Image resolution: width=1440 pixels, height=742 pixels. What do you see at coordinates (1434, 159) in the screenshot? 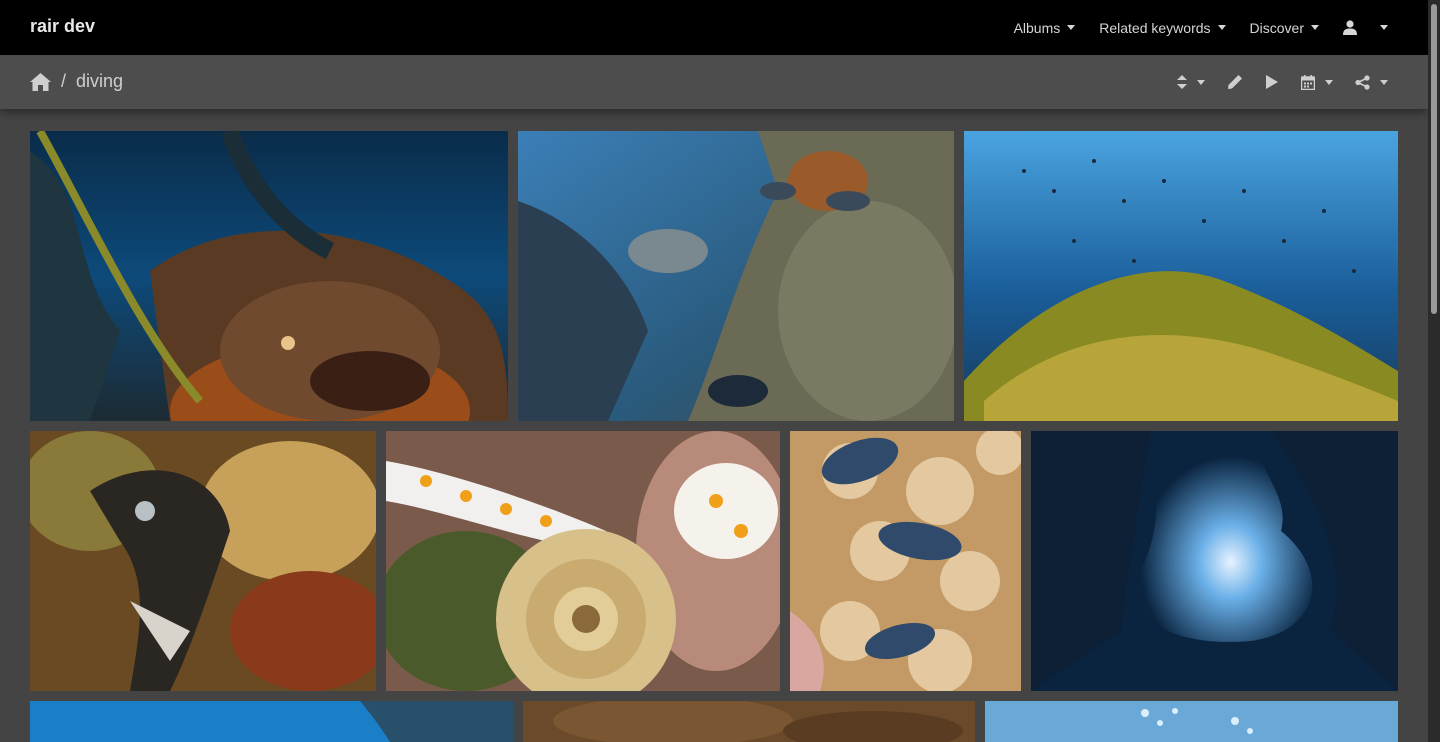
I see `scrollbar-thumb` at bounding box center [1434, 159].